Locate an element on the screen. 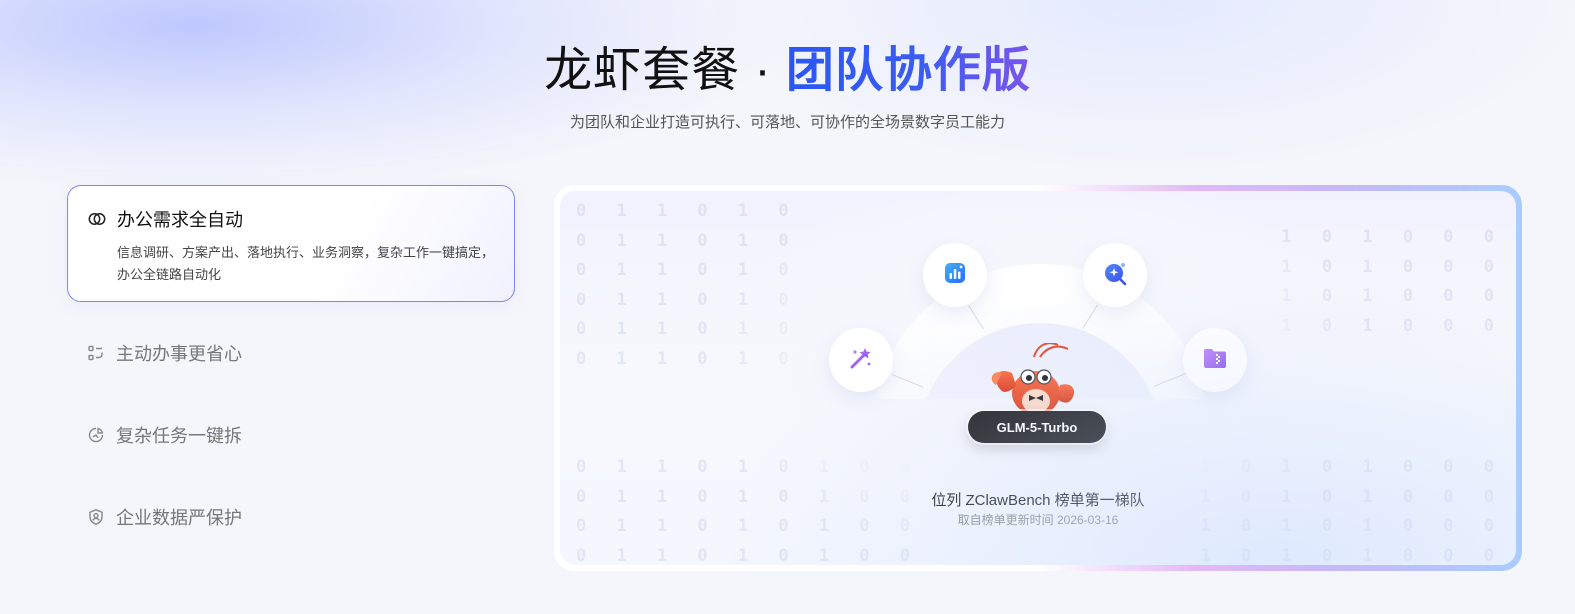  folder-zip-icon is located at coordinates (1215, 360).